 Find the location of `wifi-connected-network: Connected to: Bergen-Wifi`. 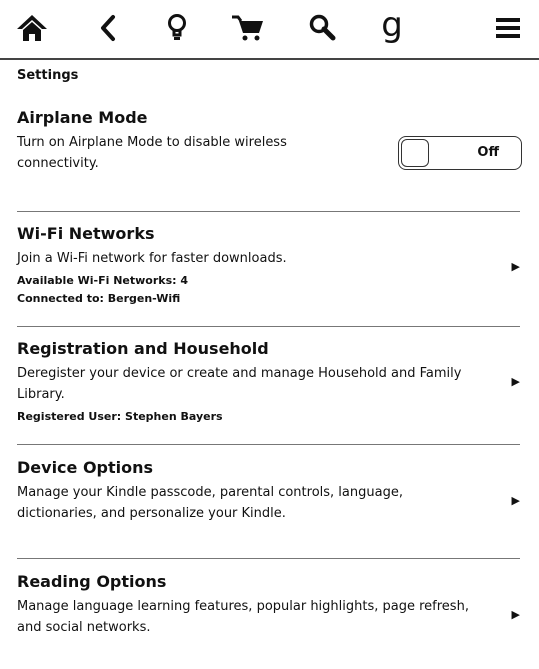

wifi-connected-network: Connected to: Bergen-Wifi is located at coordinates (99, 298).